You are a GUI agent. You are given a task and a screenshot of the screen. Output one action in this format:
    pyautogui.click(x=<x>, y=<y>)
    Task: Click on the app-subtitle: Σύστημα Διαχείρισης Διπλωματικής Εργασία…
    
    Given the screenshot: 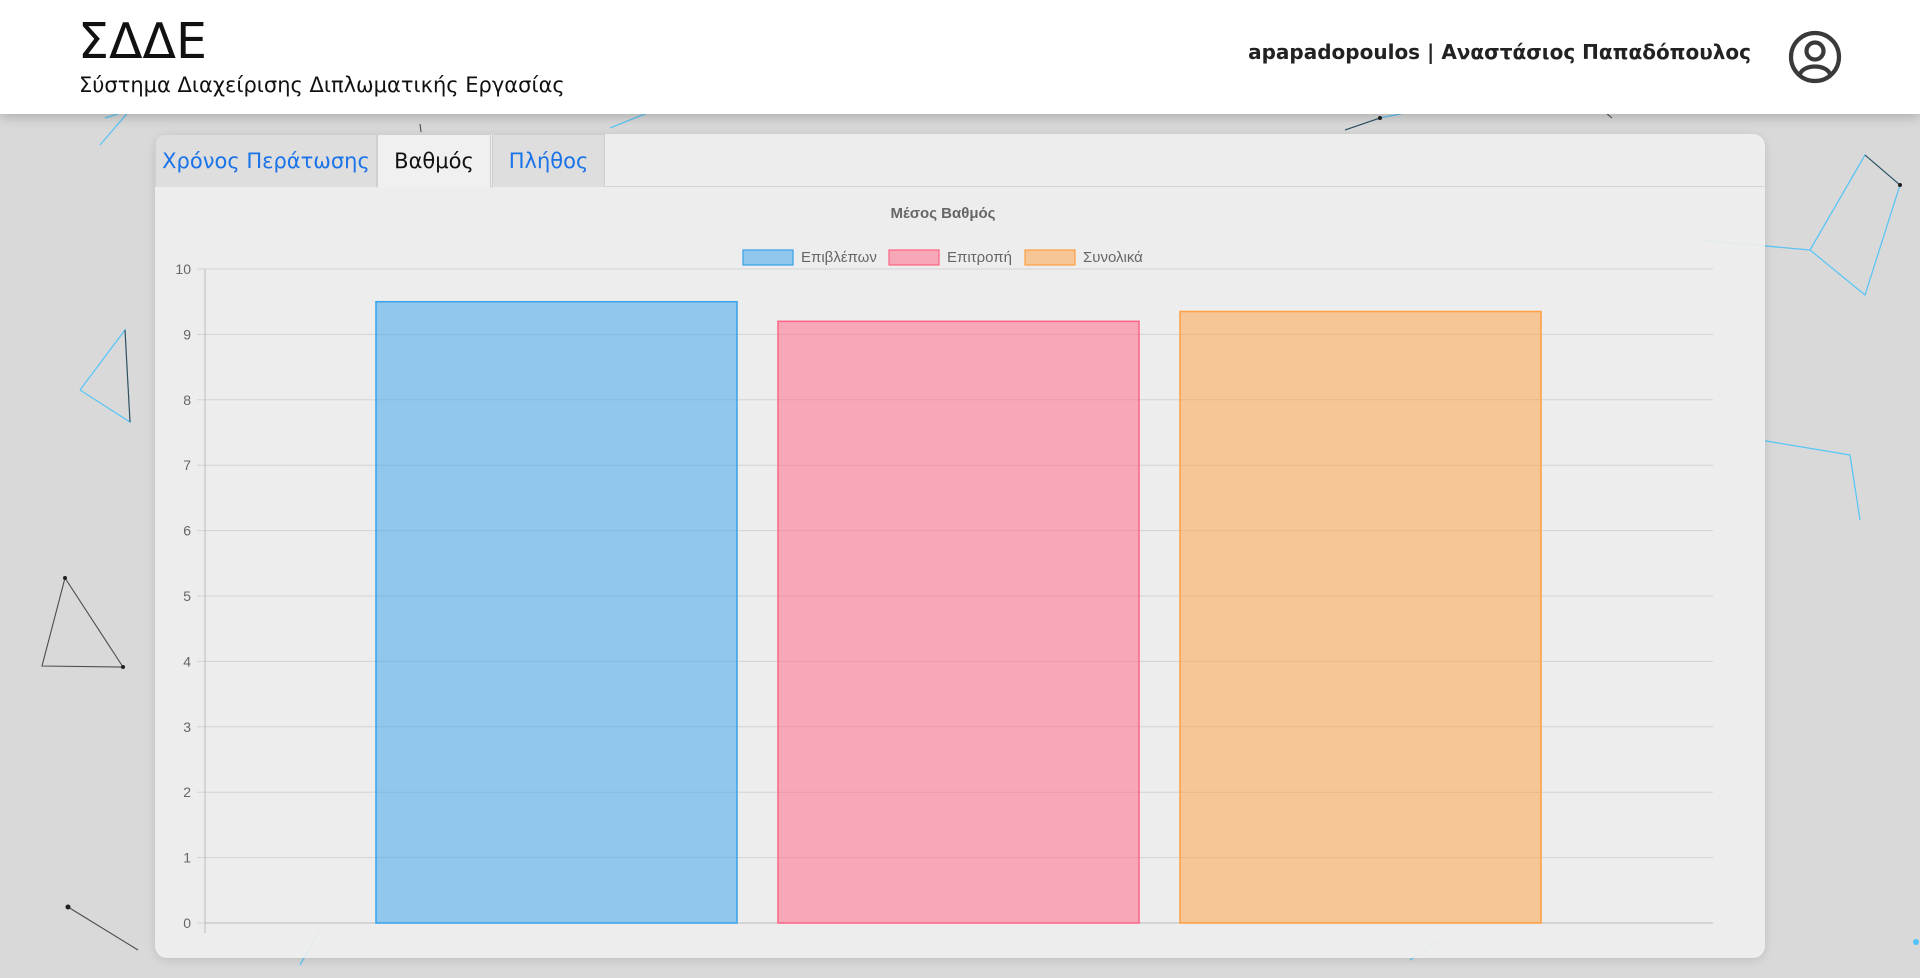 What is the action you would take?
    pyautogui.click(x=322, y=85)
    